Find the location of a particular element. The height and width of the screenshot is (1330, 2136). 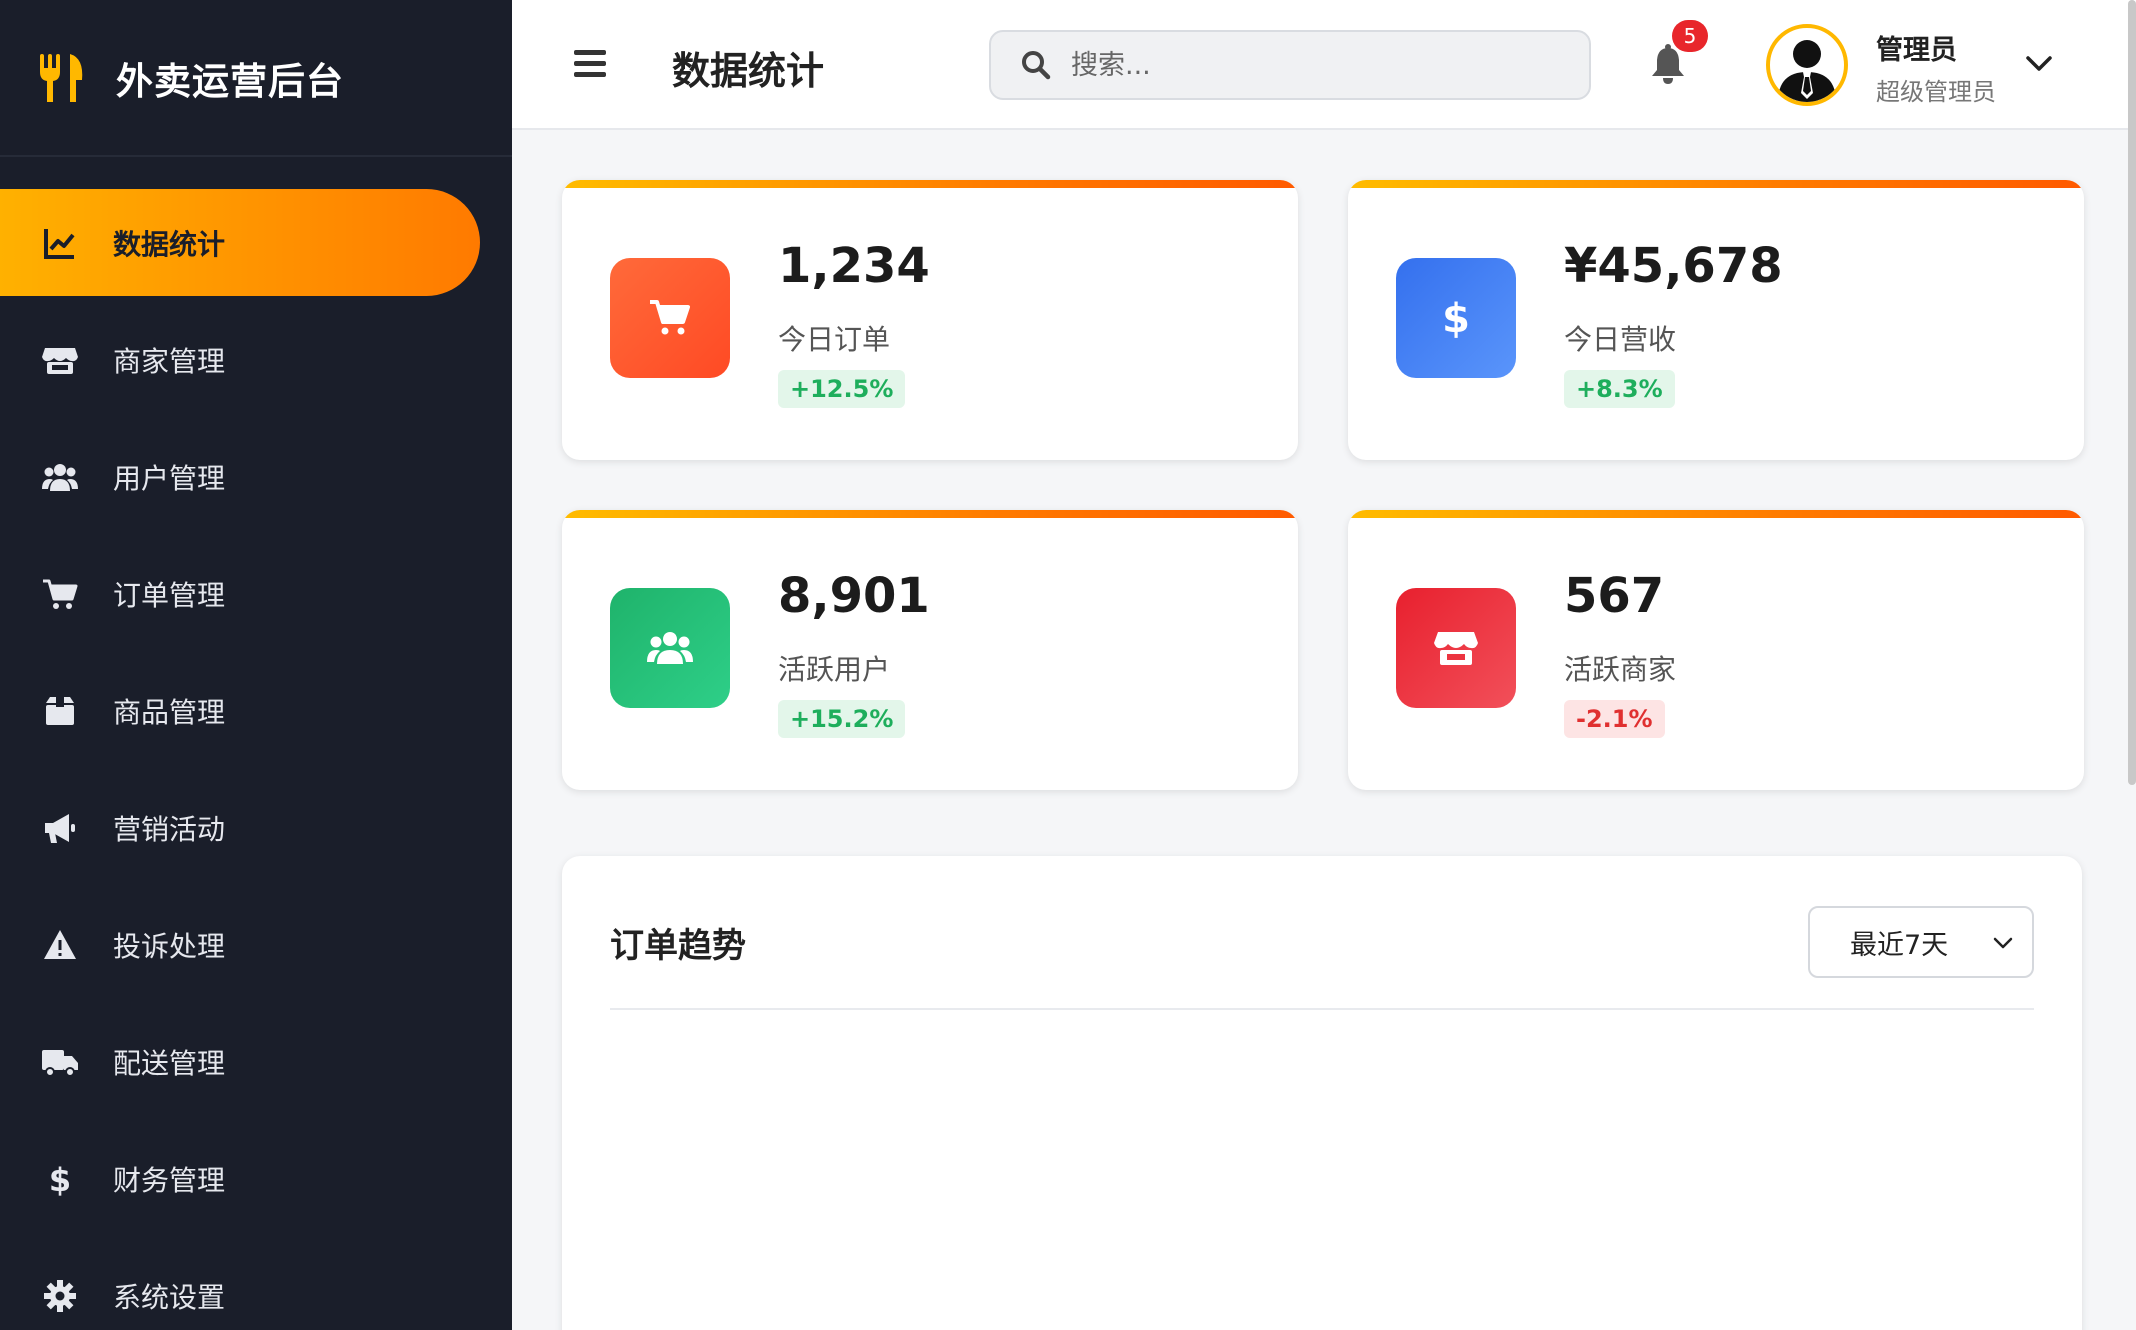

stat-card-revenue: $ ¥45,678 今日营收 +8.3% is located at coordinates (1716, 320).